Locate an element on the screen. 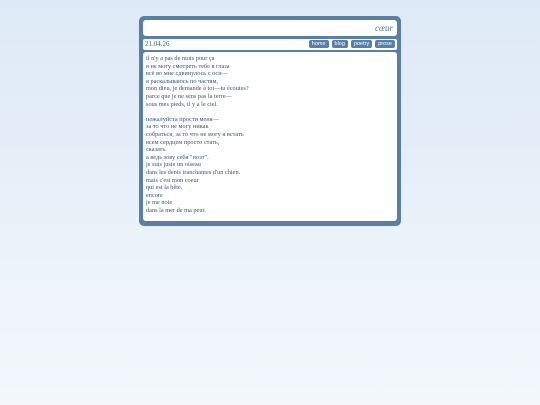 This screenshot has height=405, width=540. poem-line: я раскалываюсь по частям, is located at coordinates (182, 81).